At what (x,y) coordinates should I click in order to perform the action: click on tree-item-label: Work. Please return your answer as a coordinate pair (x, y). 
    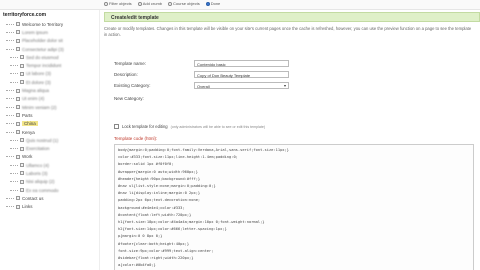
    Looking at the image, I should click on (27, 156).